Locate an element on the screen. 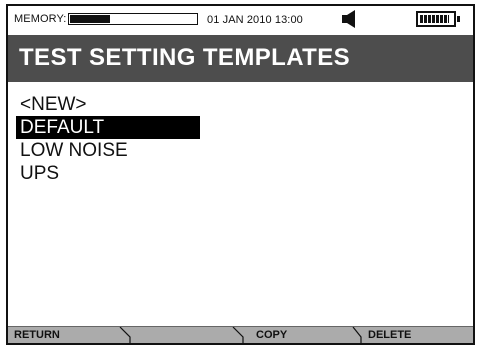 The height and width of the screenshot is (349, 481). memory-usage-bar is located at coordinates (133, 19).